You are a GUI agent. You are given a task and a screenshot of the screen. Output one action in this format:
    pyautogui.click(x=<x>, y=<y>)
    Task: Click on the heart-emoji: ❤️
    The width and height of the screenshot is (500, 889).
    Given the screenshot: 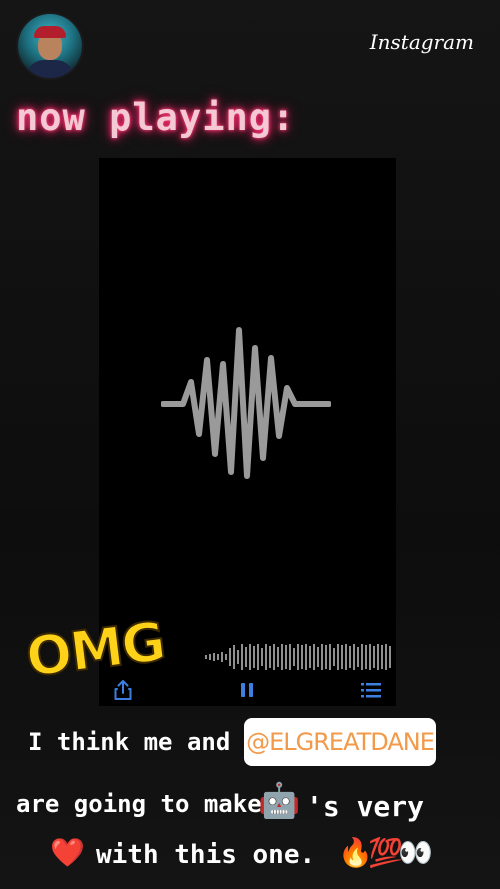 What is the action you would take?
    pyautogui.click(x=67, y=852)
    